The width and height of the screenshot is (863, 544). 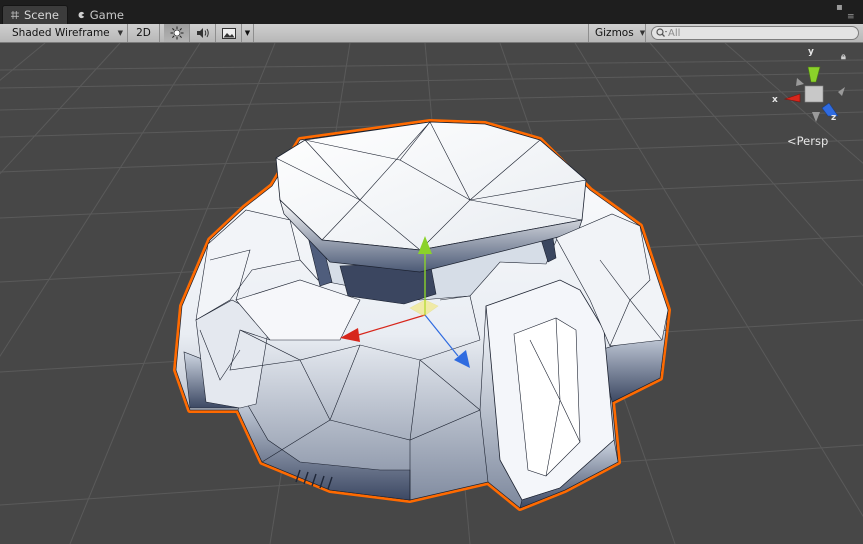 I want to click on render-mode-dropdown: Shaded Wireframe ▼, so click(x=64, y=33).